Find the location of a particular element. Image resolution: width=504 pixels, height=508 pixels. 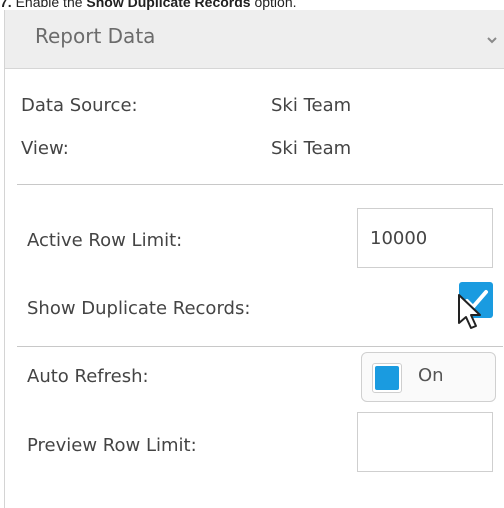

show-duplicate-records-label: Show Duplicate Records: is located at coordinates (139, 308).